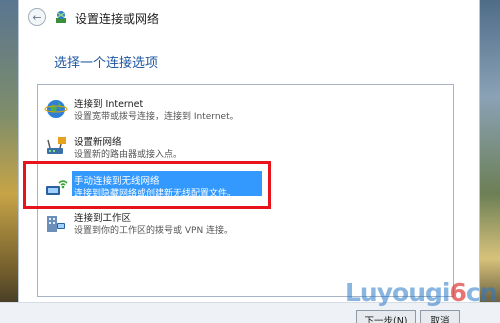  What do you see at coordinates (437, 292) in the screenshot?
I see `watermark-part: gi` at bounding box center [437, 292].